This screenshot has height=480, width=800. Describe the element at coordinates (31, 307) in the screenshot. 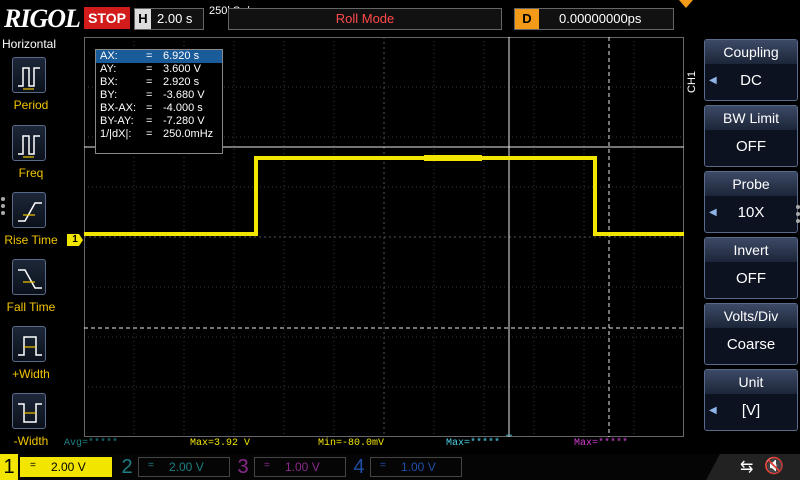

I see `fall-time-label: Fall Time` at that location.